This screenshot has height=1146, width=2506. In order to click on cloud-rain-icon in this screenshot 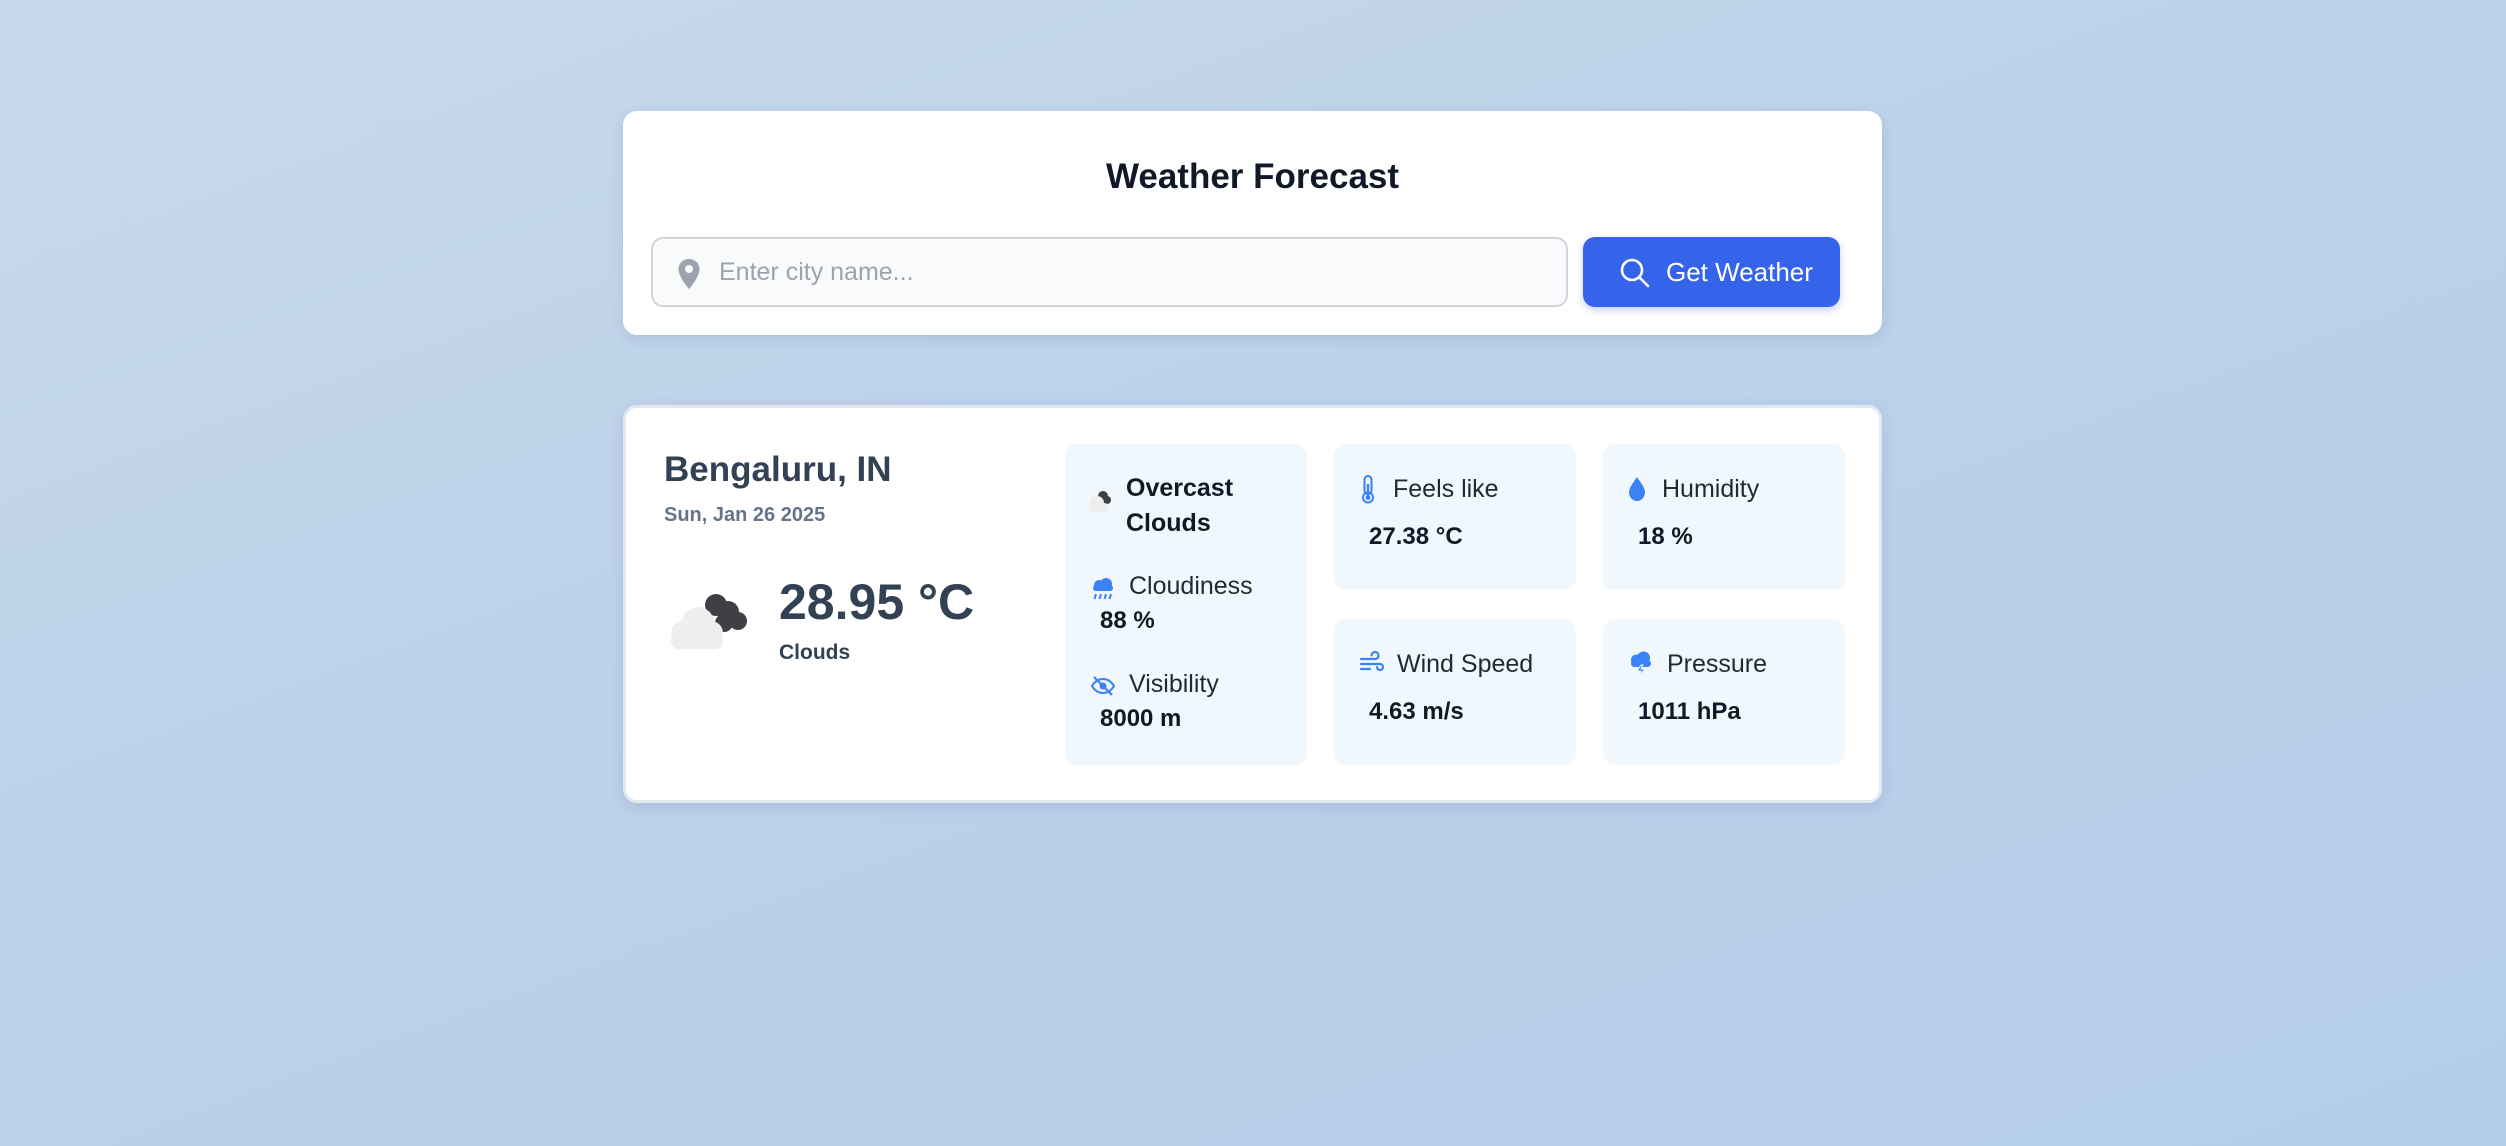, I will do `click(1103, 589)`.